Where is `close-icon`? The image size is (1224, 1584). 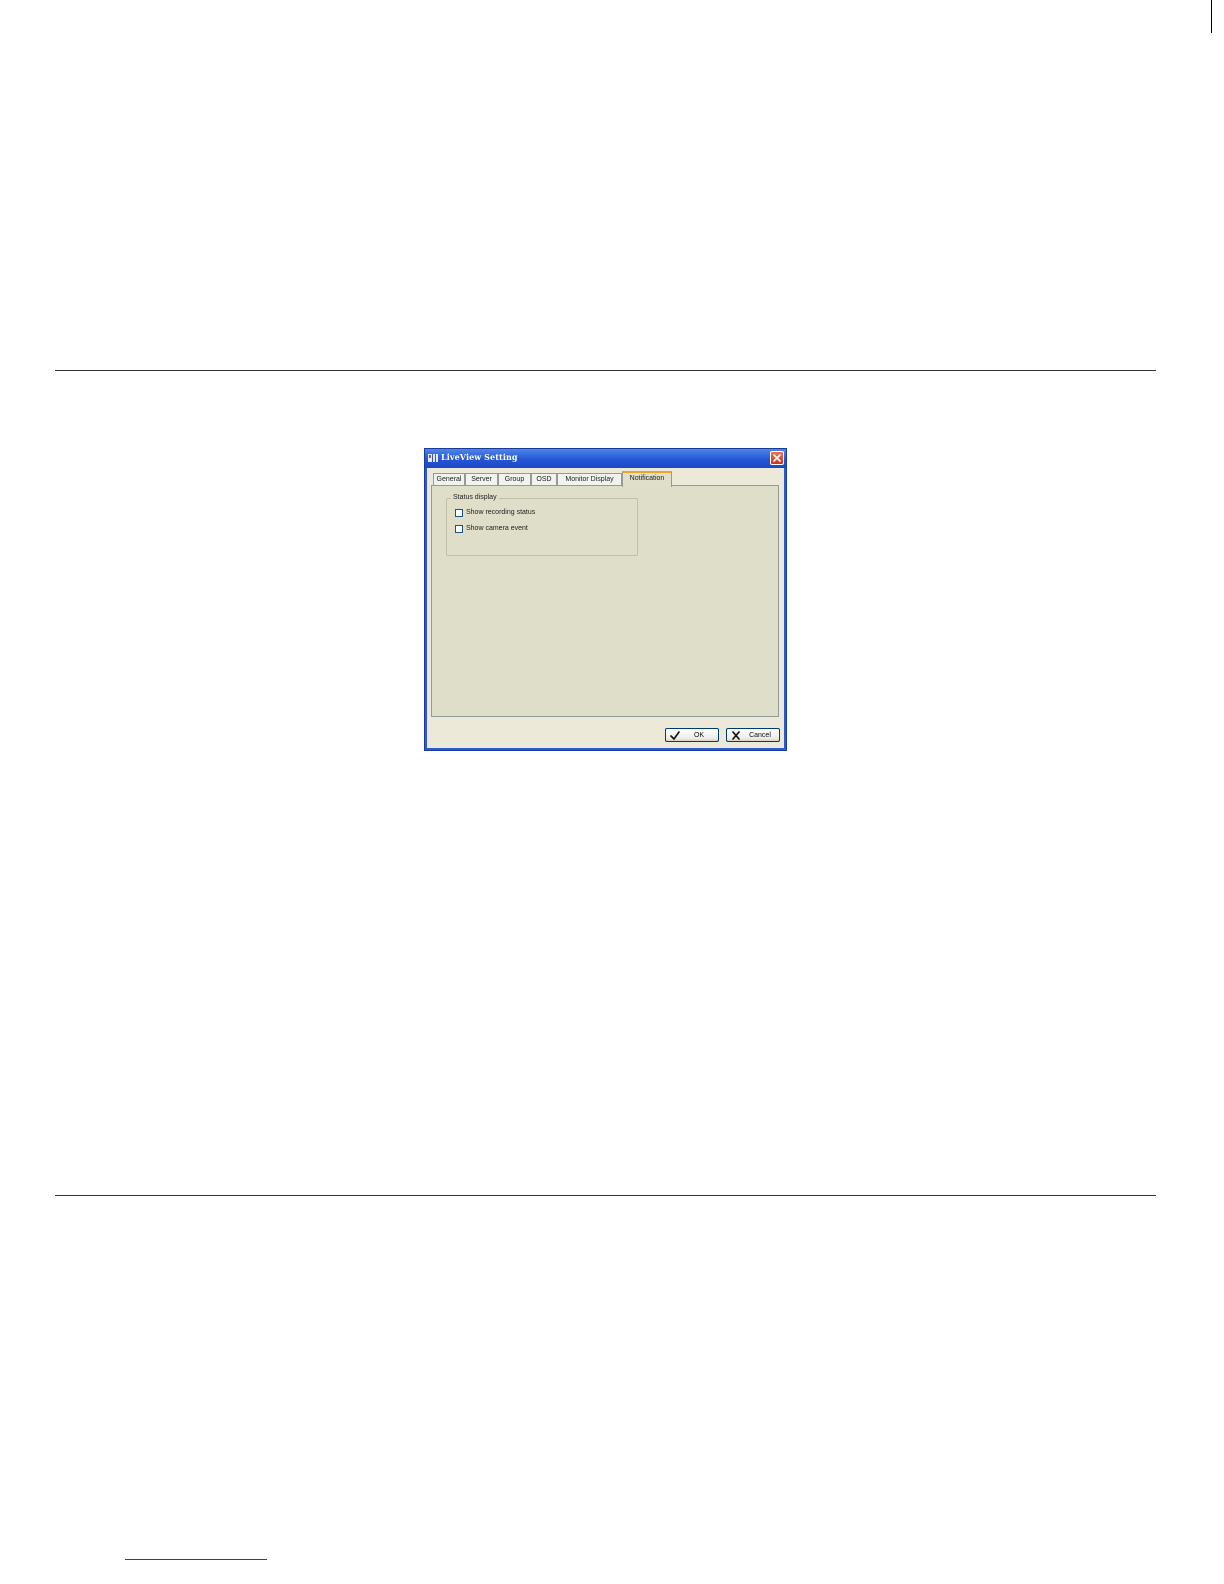
close-icon is located at coordinates (777, 458).